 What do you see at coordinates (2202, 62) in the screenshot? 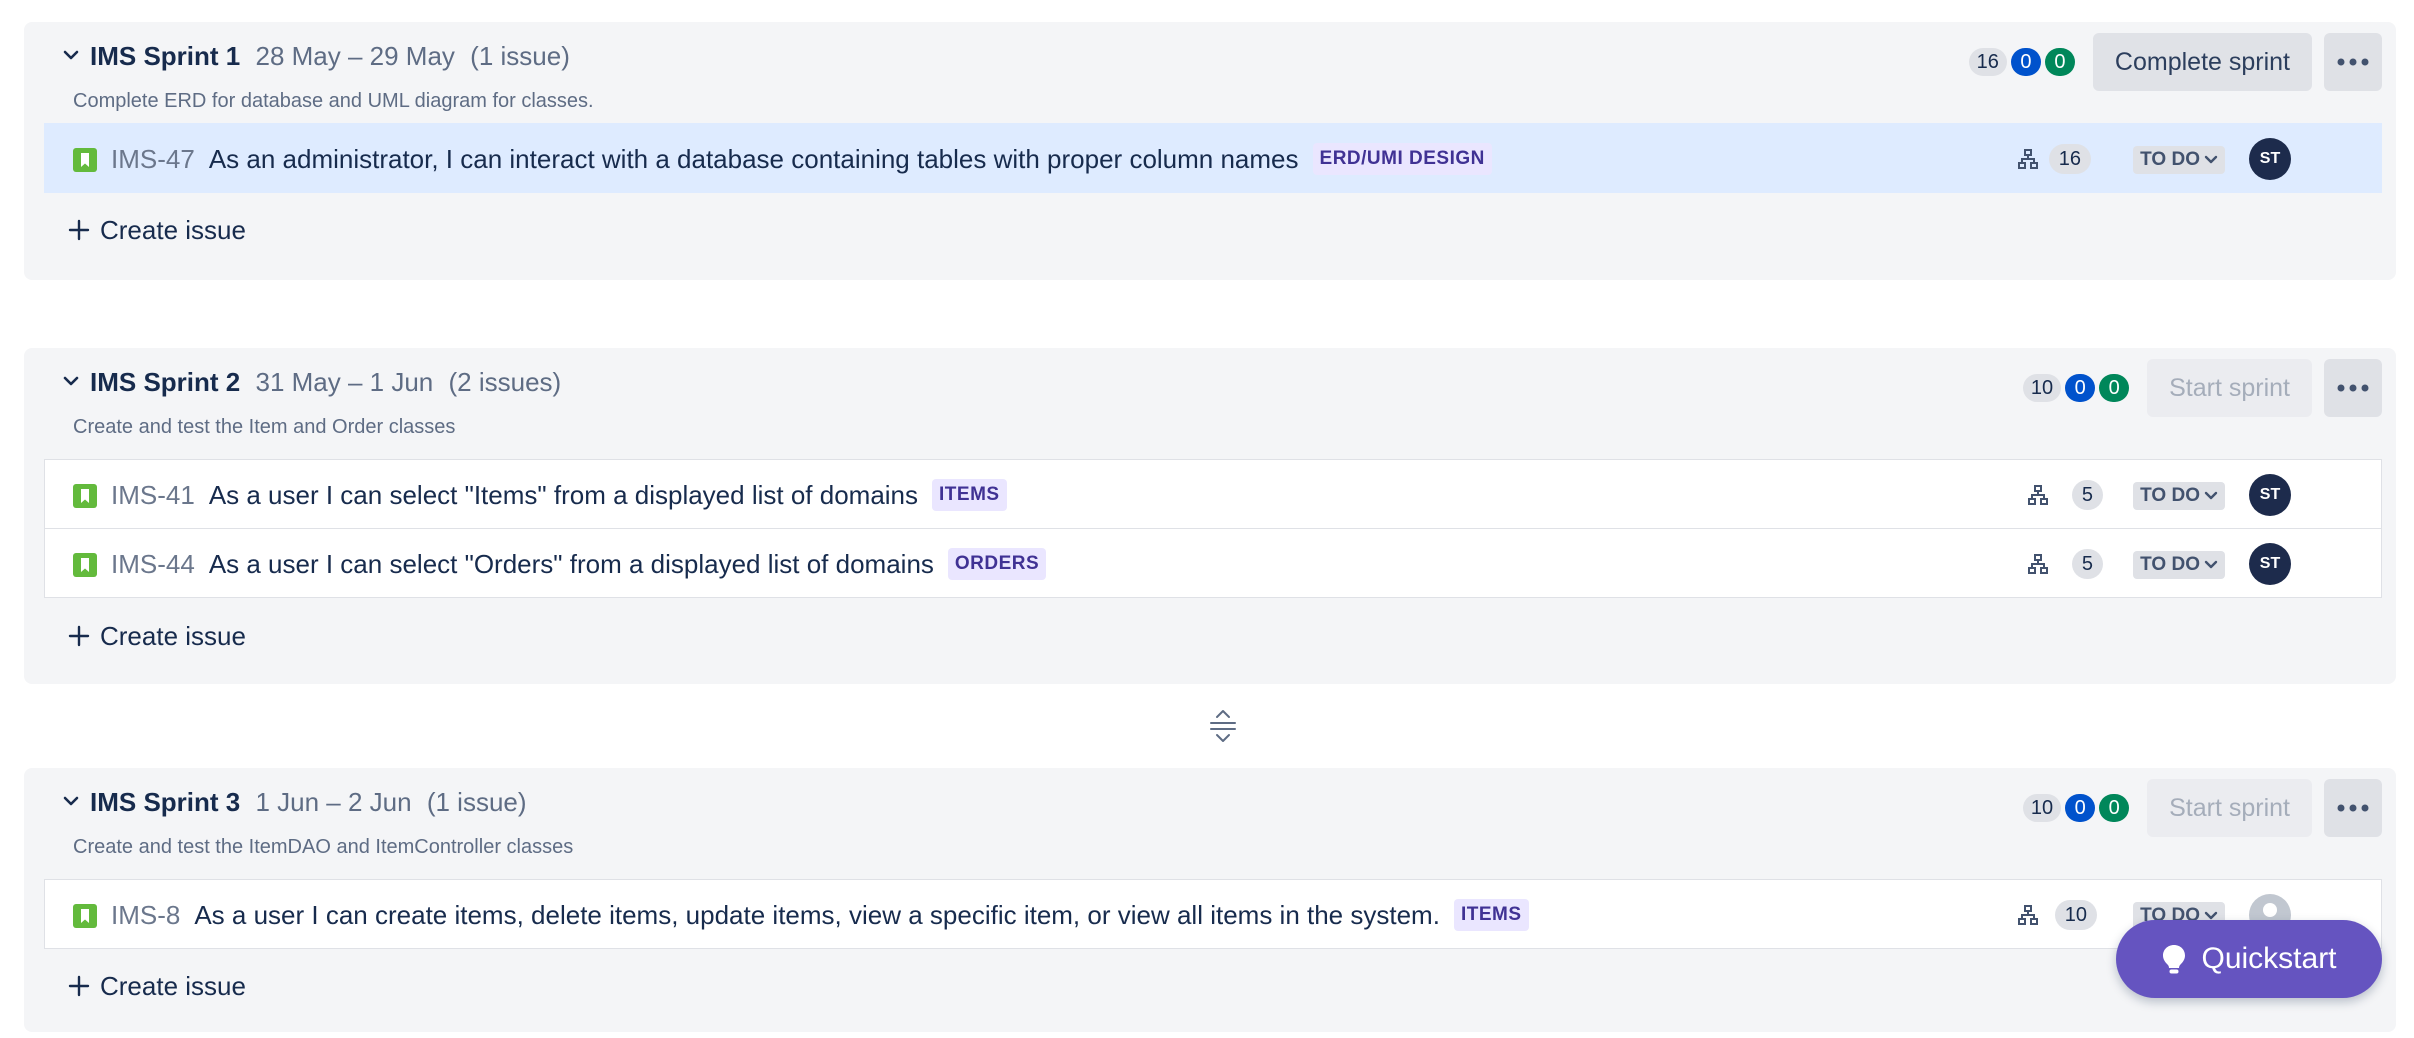
I see `complete-sprint-button: Complete sprint` at bounding box center [2202, 62].